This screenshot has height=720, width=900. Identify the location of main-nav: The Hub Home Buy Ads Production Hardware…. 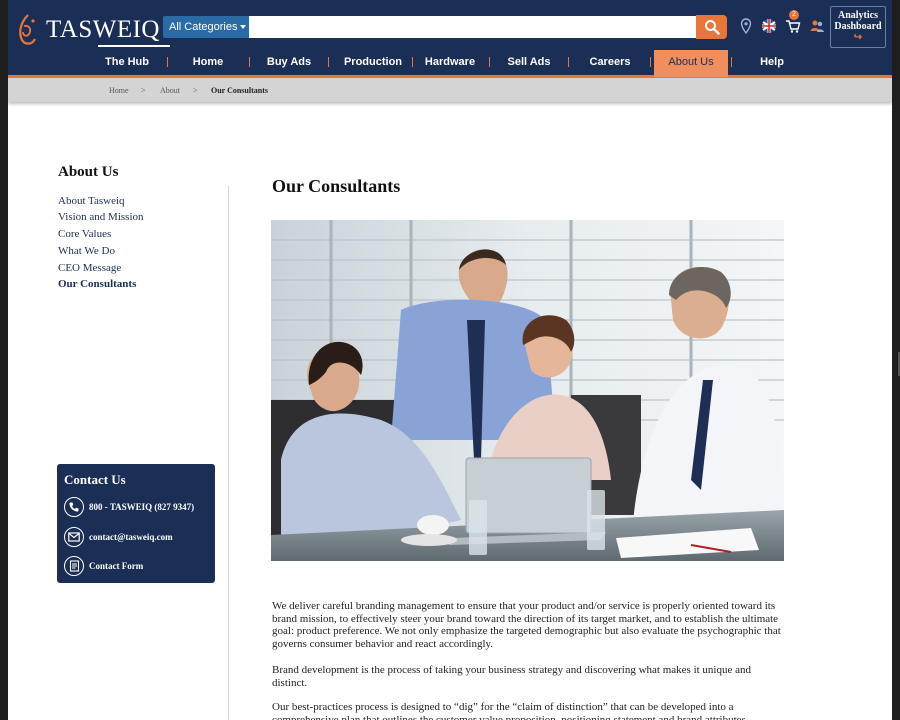
(450, 63).